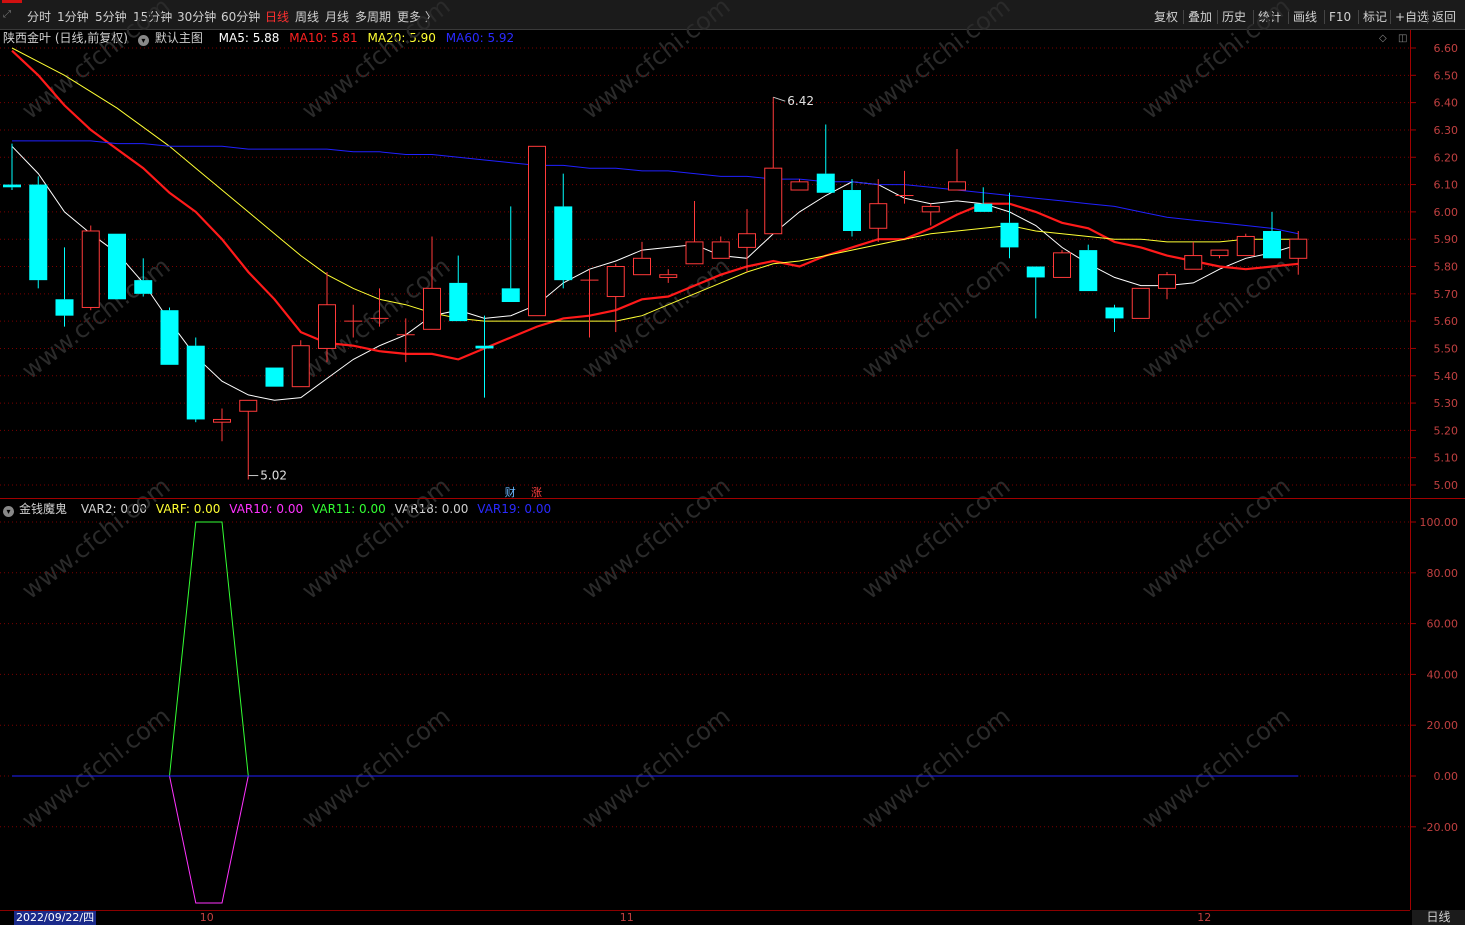 The width and height of the screenshot is (1465, 925). What do you see at coordinates (1446, 130) in the screenshot?
I see `price-tick-label: 6.30` at bounding box center [1446, 130].